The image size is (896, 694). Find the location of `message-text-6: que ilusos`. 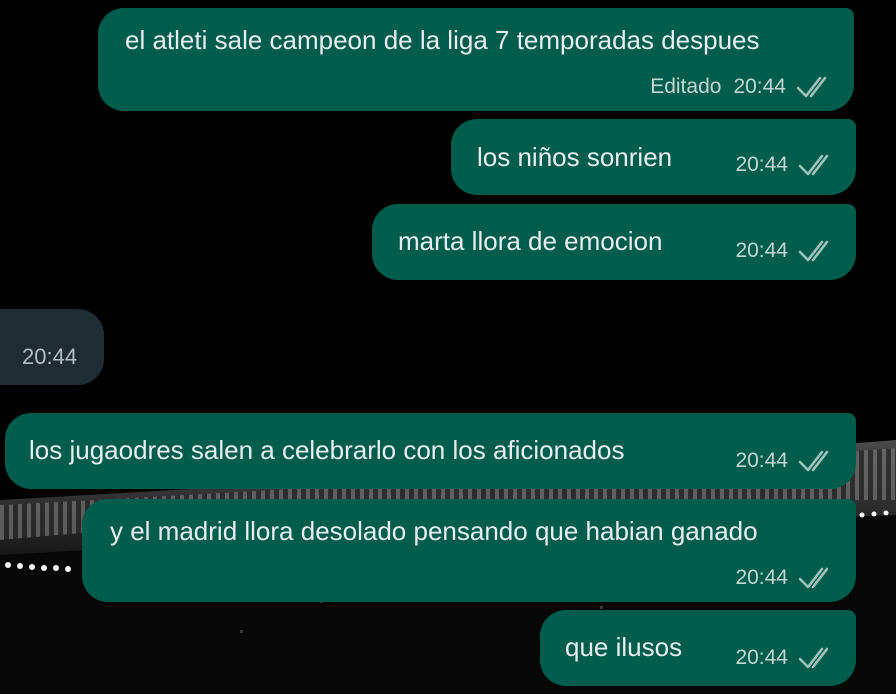

message-text-6: que ilusos is located at coordinates (624, 647).